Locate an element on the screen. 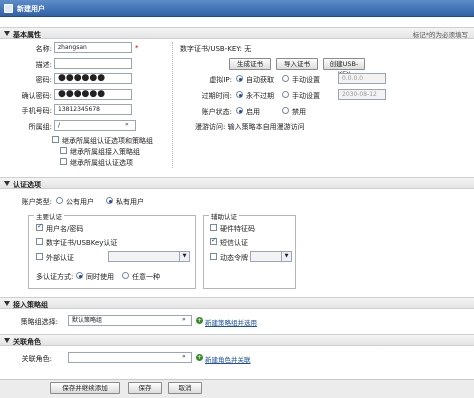  confirm-password-input: ●●●●●● is located at coordinates (93, 94).